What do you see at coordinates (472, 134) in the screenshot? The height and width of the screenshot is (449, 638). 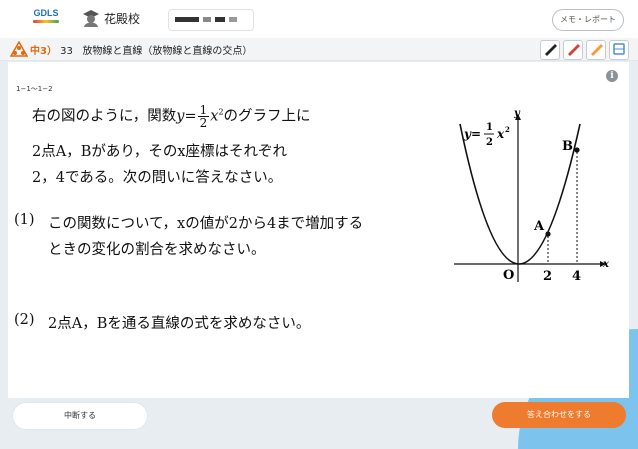 I see `equation-lhs: y=` at bounding box center [472, 134].